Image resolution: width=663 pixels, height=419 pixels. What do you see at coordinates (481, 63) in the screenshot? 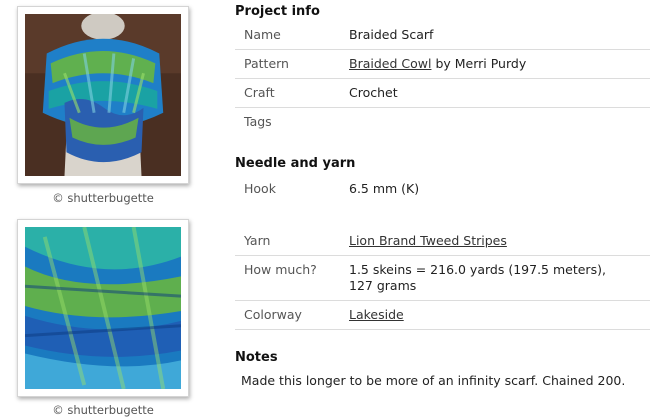
I see `pattern-designer: by Merri Purdy` at bounding box center [481, 63].